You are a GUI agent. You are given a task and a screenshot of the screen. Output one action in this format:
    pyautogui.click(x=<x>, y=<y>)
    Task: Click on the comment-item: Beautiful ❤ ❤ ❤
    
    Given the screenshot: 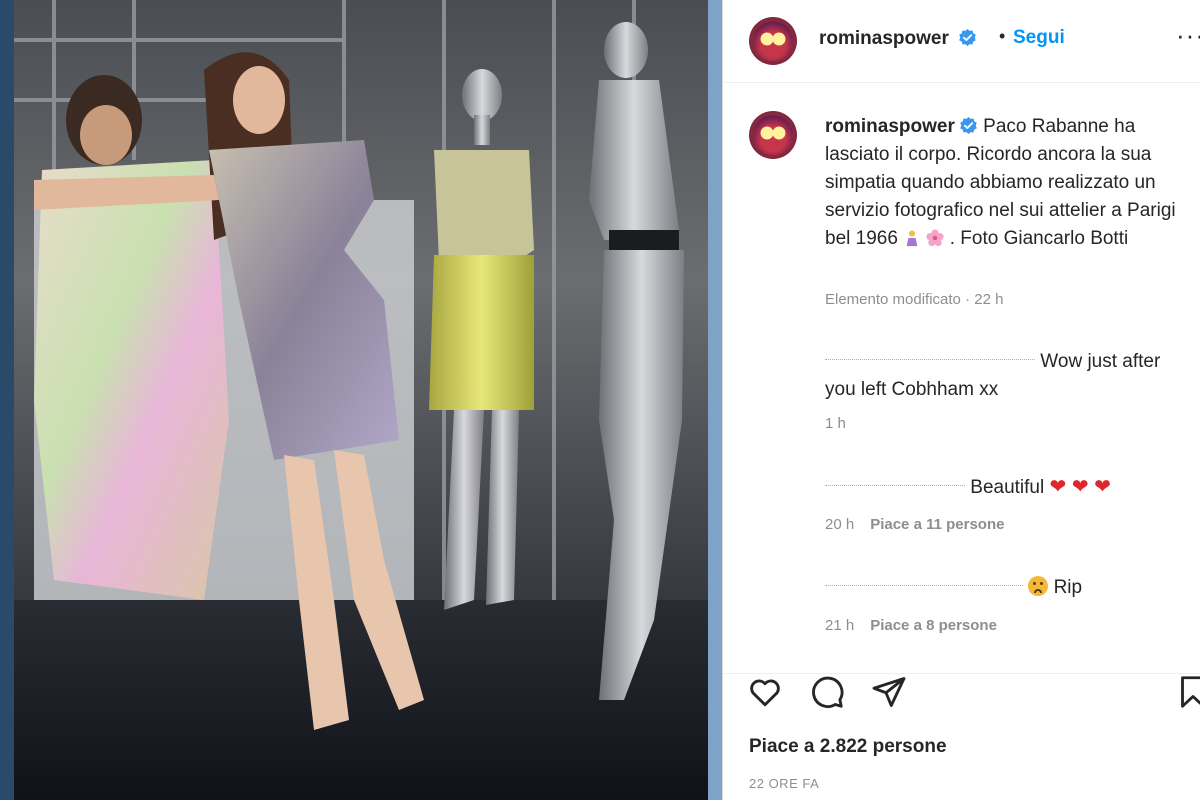 What is the action you would take?
    pyautogui.click(x=1010, y=487)
    